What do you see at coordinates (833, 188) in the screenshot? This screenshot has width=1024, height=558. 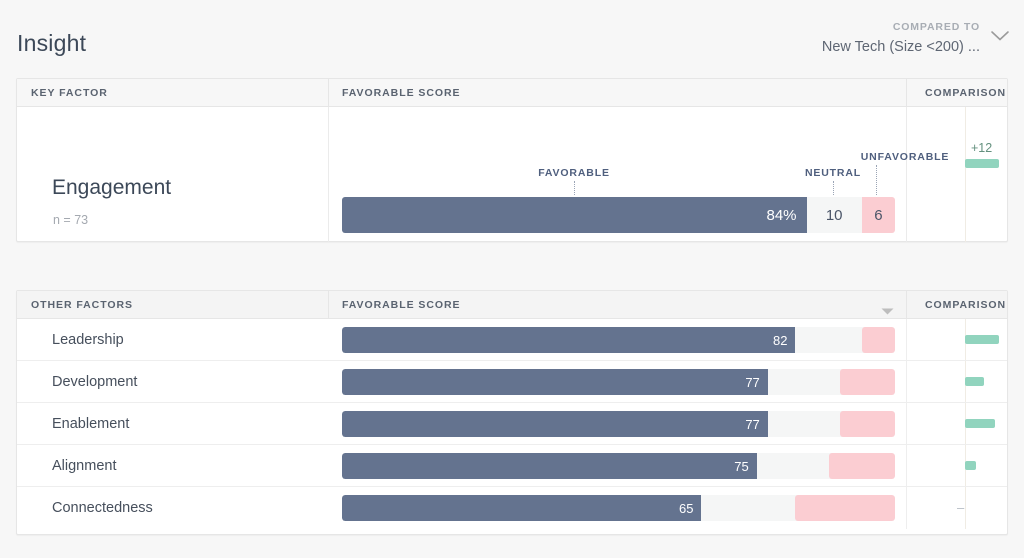 I see `axis-tick-neutral` at bounding box center [833, 188].